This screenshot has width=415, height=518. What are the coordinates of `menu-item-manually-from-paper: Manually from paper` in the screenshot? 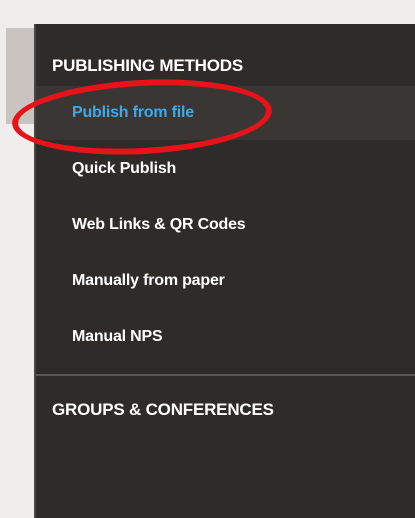 It's located at (225, 281).